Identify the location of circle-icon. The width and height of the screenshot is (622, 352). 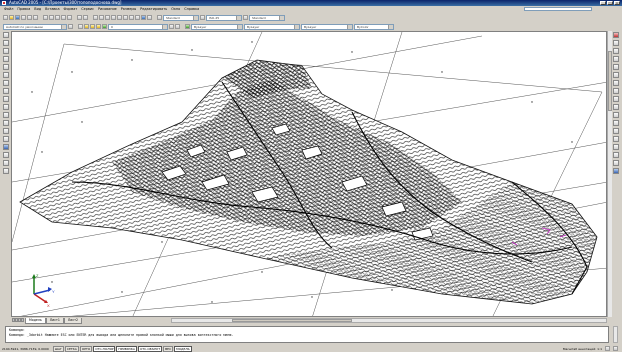
(6, 83).